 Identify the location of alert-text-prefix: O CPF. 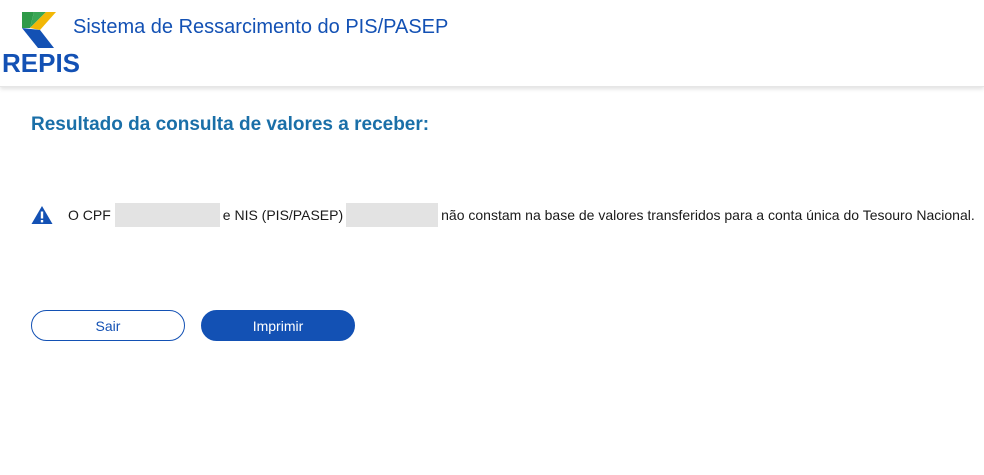
(89, 215).